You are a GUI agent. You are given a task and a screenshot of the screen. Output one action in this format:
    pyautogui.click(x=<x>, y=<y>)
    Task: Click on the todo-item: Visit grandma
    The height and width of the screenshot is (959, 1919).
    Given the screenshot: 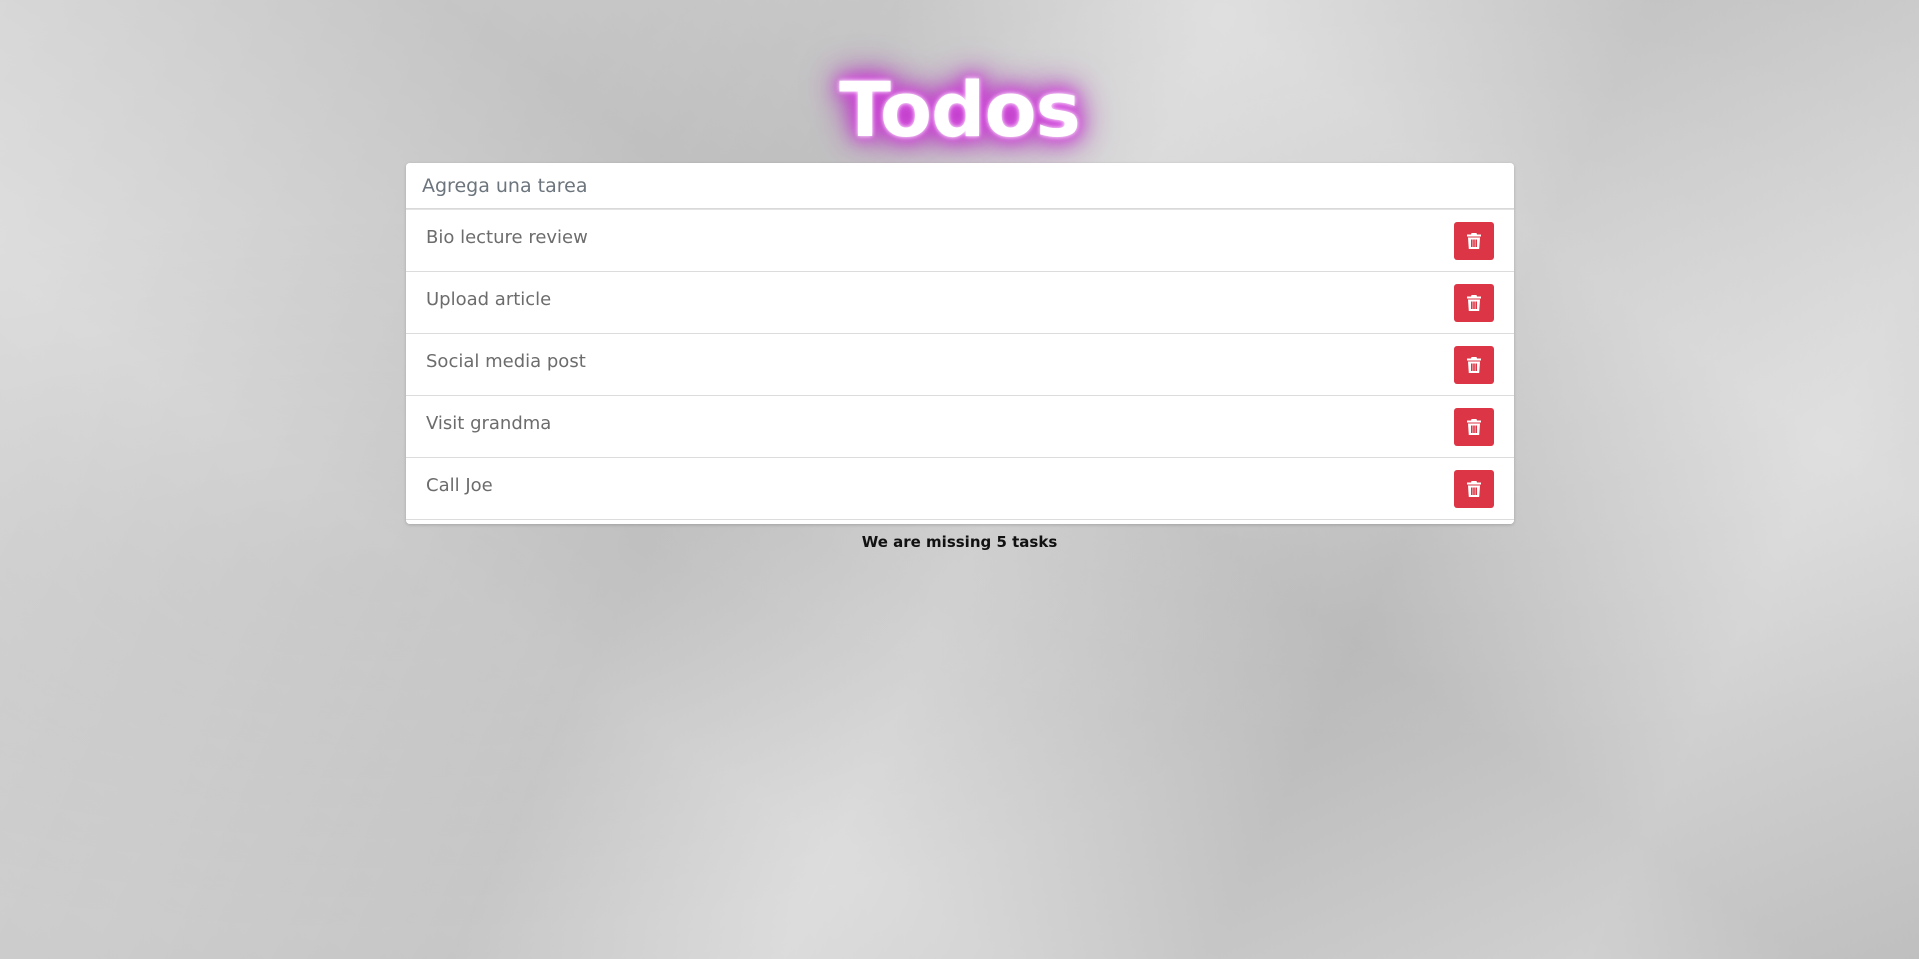 What is the action you would take?
    pyautogui.click(x=960, y=427)
    